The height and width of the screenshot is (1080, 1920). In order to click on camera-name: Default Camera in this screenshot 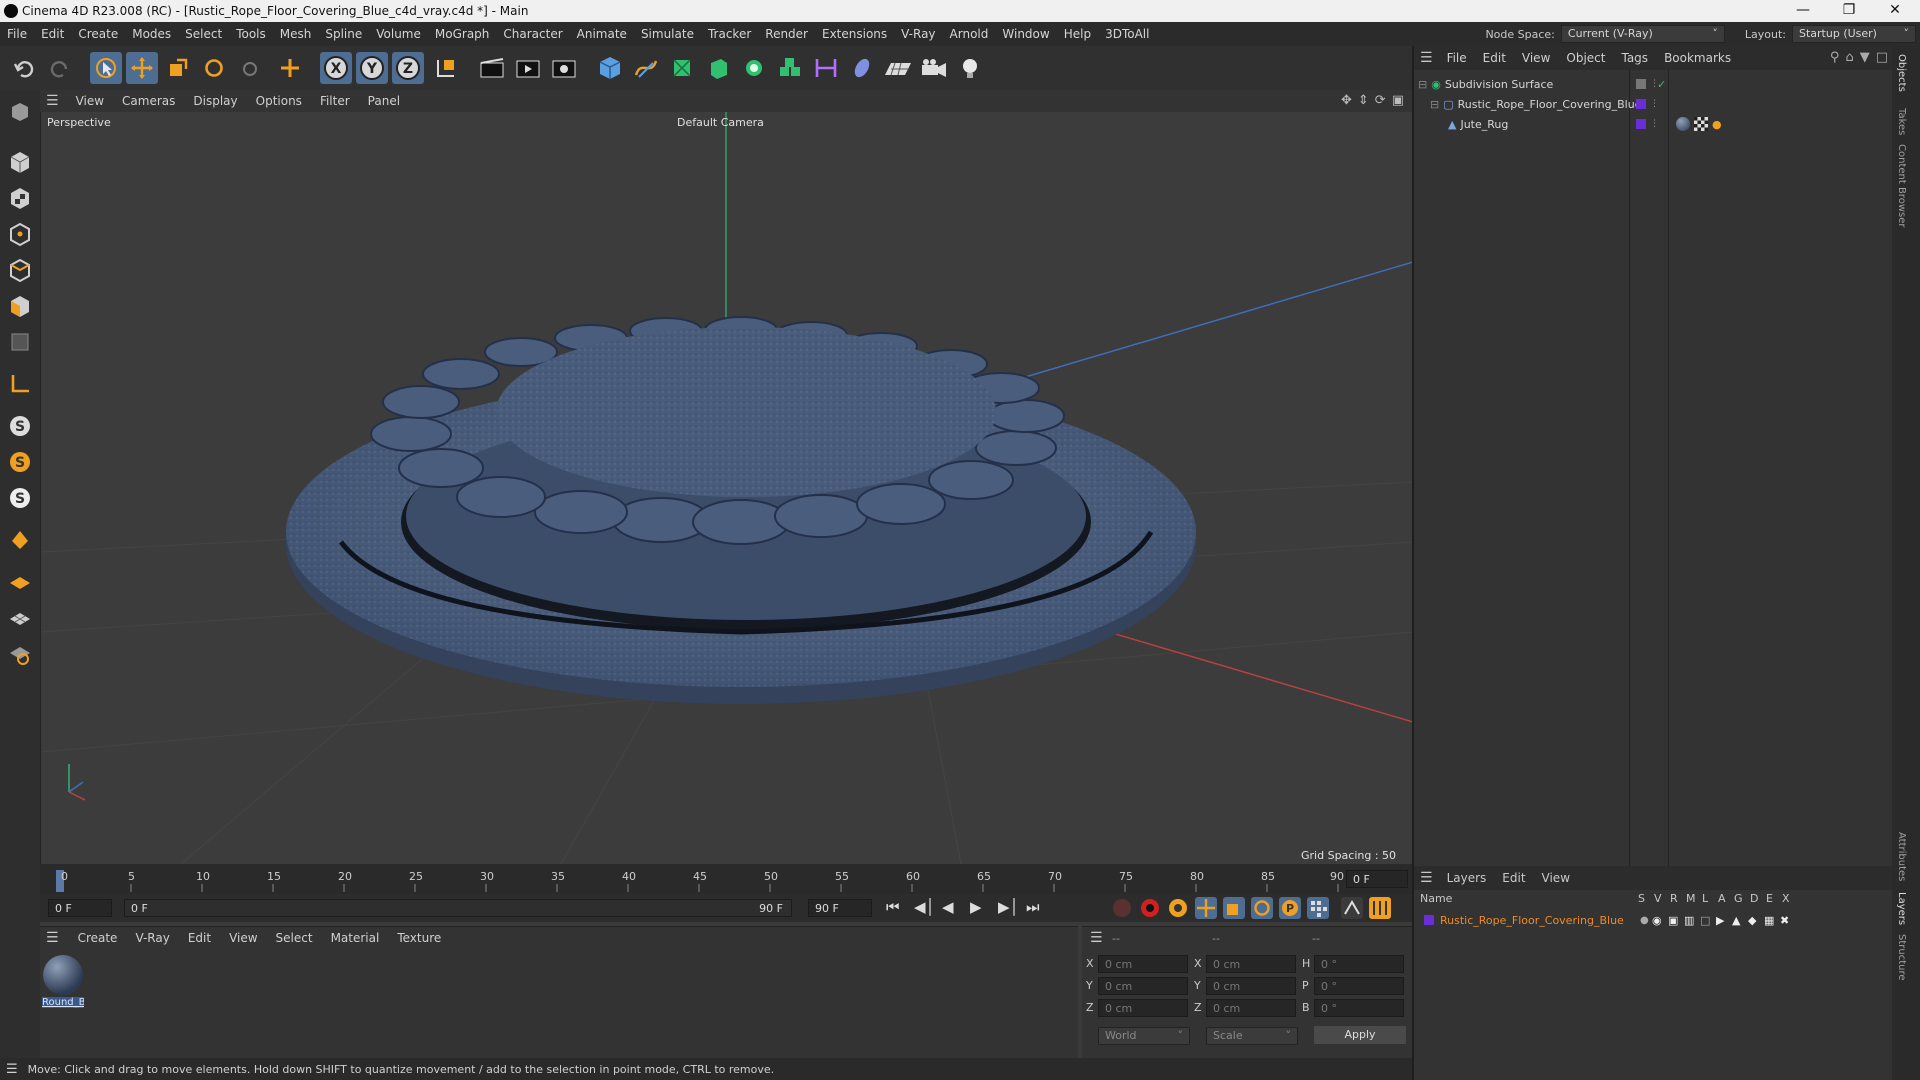, I will do `click(720, 122)`.